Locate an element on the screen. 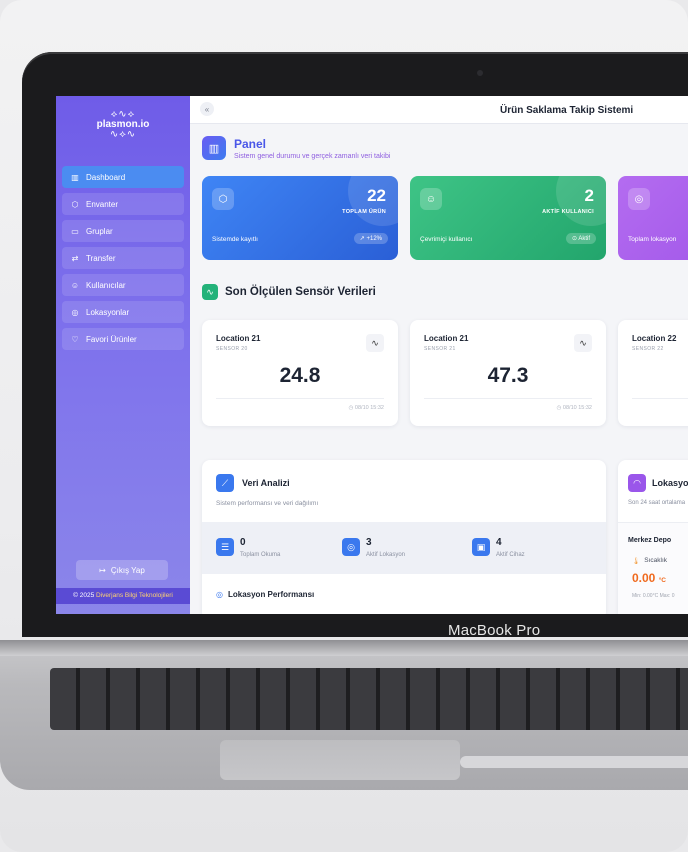  analysis-stat-label: Aktif Lokasyon is located at coordinates (386, 555).